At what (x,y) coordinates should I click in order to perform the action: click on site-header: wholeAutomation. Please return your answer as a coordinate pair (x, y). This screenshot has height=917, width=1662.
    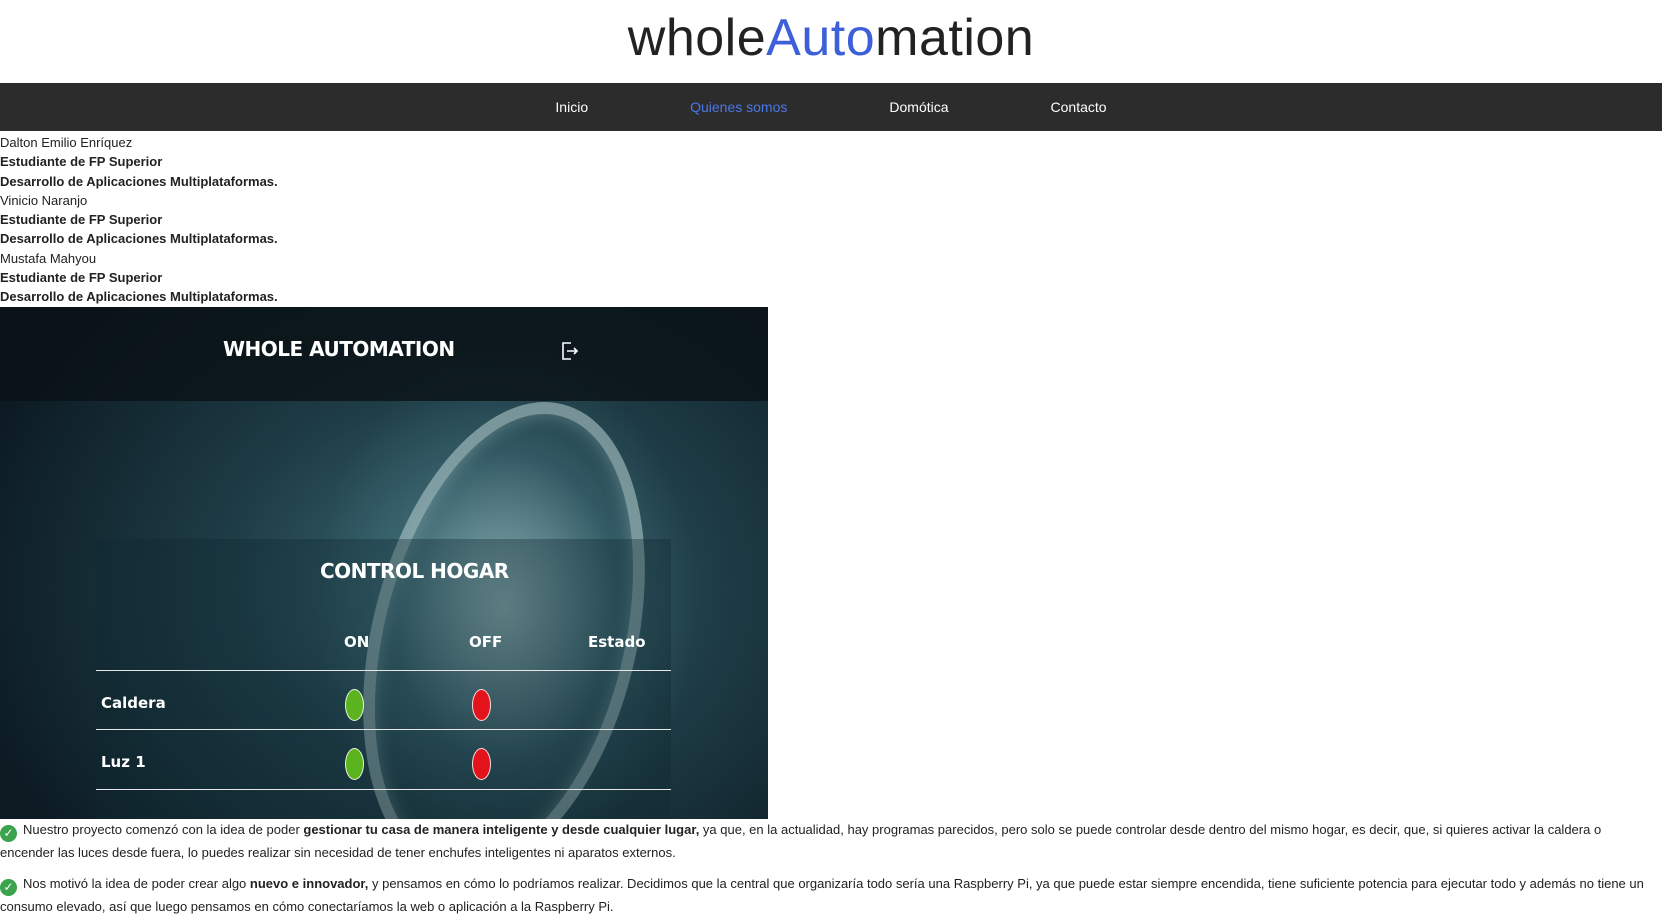
    Looking at the image, I should click on (831, 41).